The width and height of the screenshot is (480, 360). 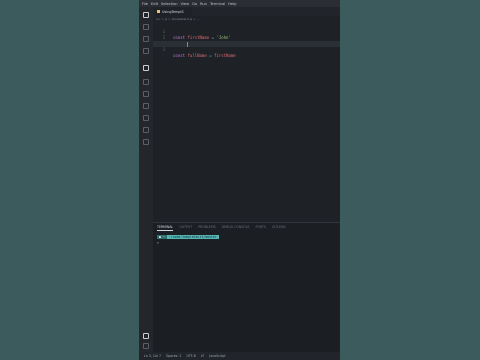 I want to click on source-control-icon, so click(x=146, y=39).